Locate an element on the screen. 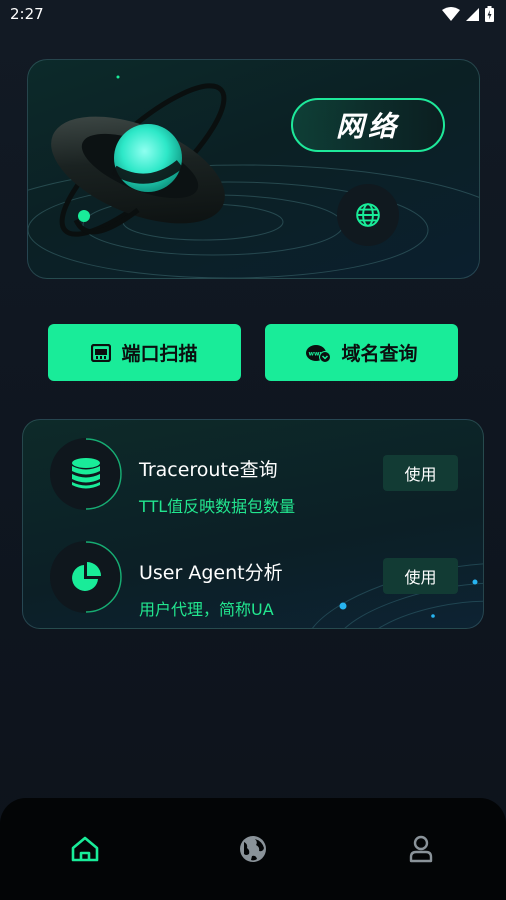 This screenshot has height=900, width=506. status-time: 2:27 is located at coordinates (27, 14).